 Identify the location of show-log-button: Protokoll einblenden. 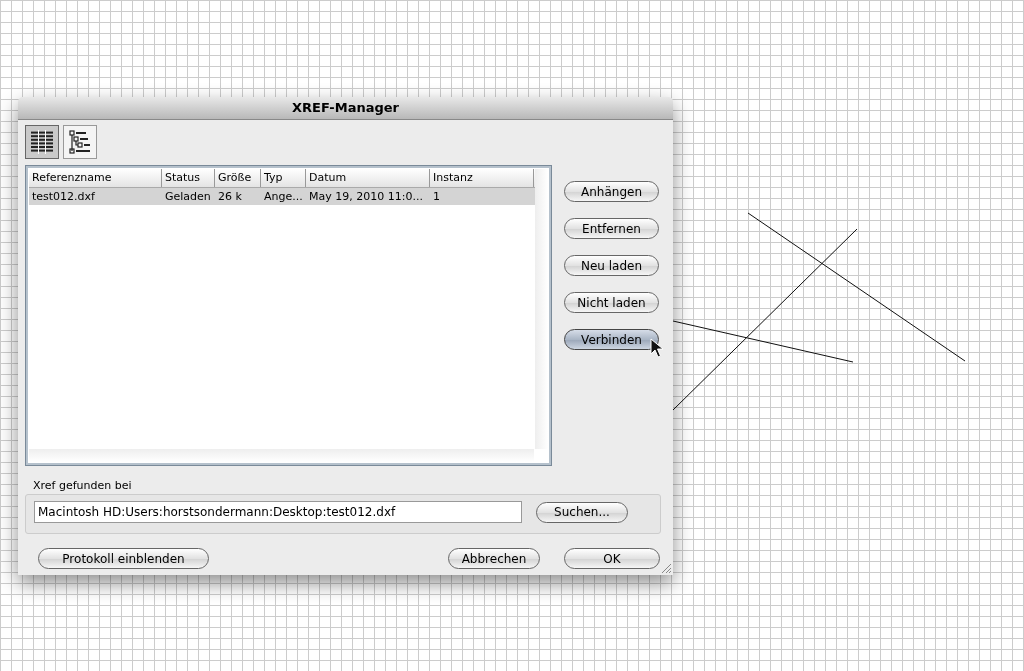
(123, 558).